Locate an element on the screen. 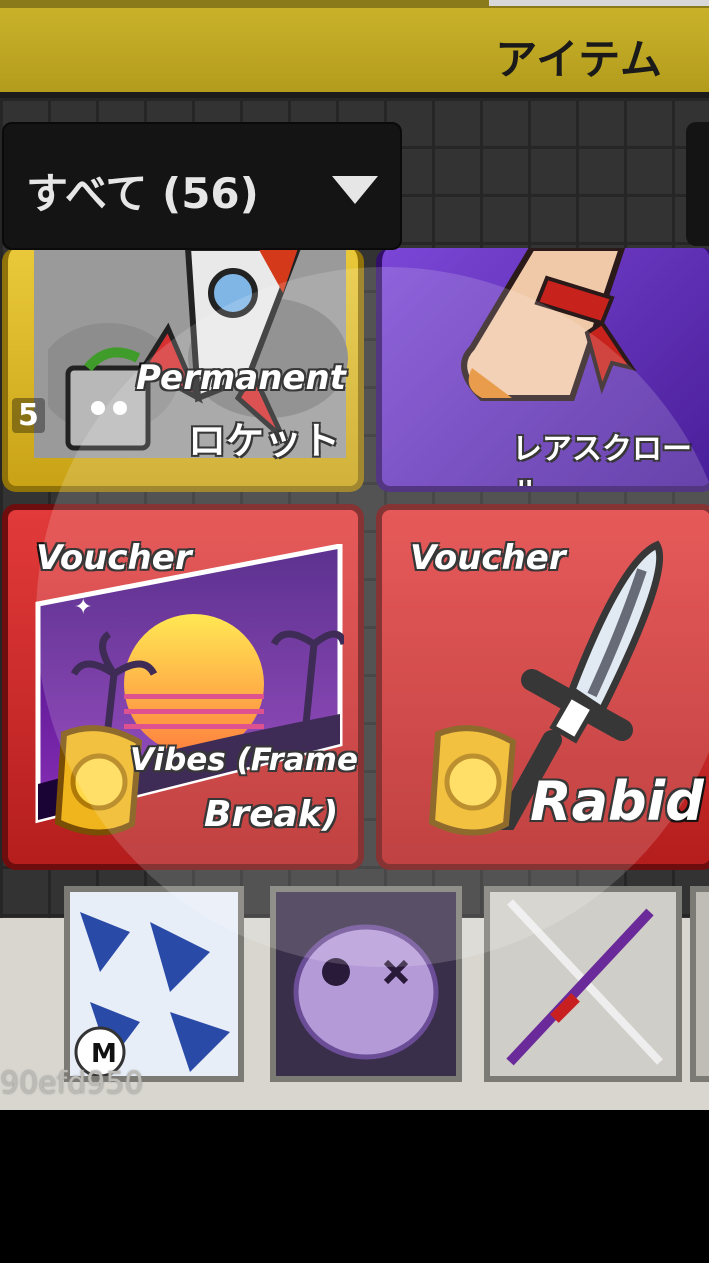 The image size is (709, 1263). item-count: 5 is located at coordinates (28, 415).